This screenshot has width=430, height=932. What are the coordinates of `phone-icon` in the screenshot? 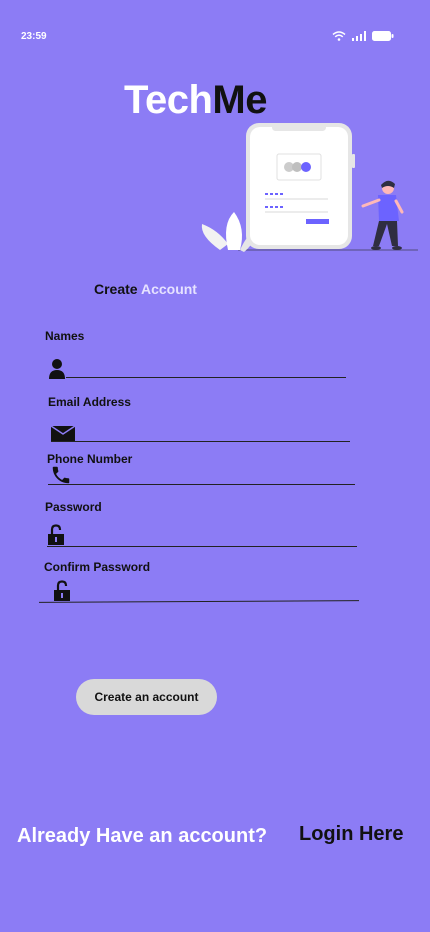 It's located at (61, 475).